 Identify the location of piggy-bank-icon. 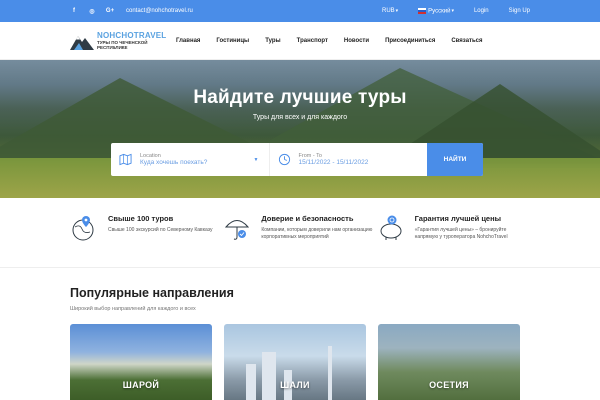
(391, 227).